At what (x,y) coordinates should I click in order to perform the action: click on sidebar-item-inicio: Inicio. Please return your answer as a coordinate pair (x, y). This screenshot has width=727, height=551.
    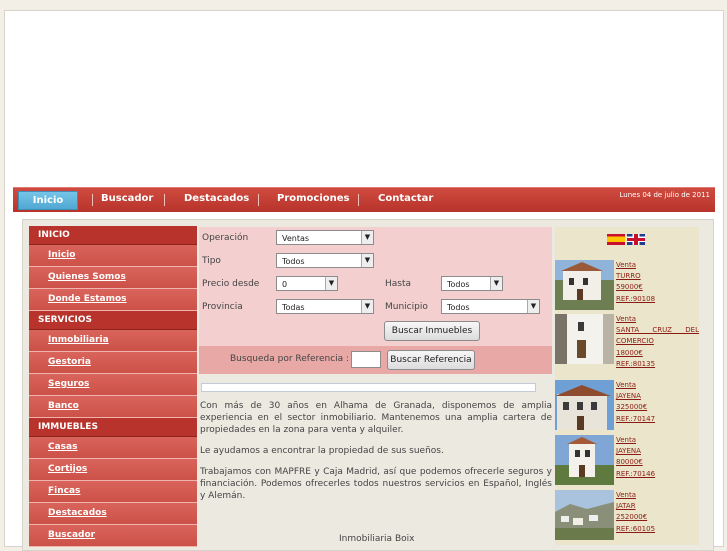
    Looking at the image, I should click on (113, 256).